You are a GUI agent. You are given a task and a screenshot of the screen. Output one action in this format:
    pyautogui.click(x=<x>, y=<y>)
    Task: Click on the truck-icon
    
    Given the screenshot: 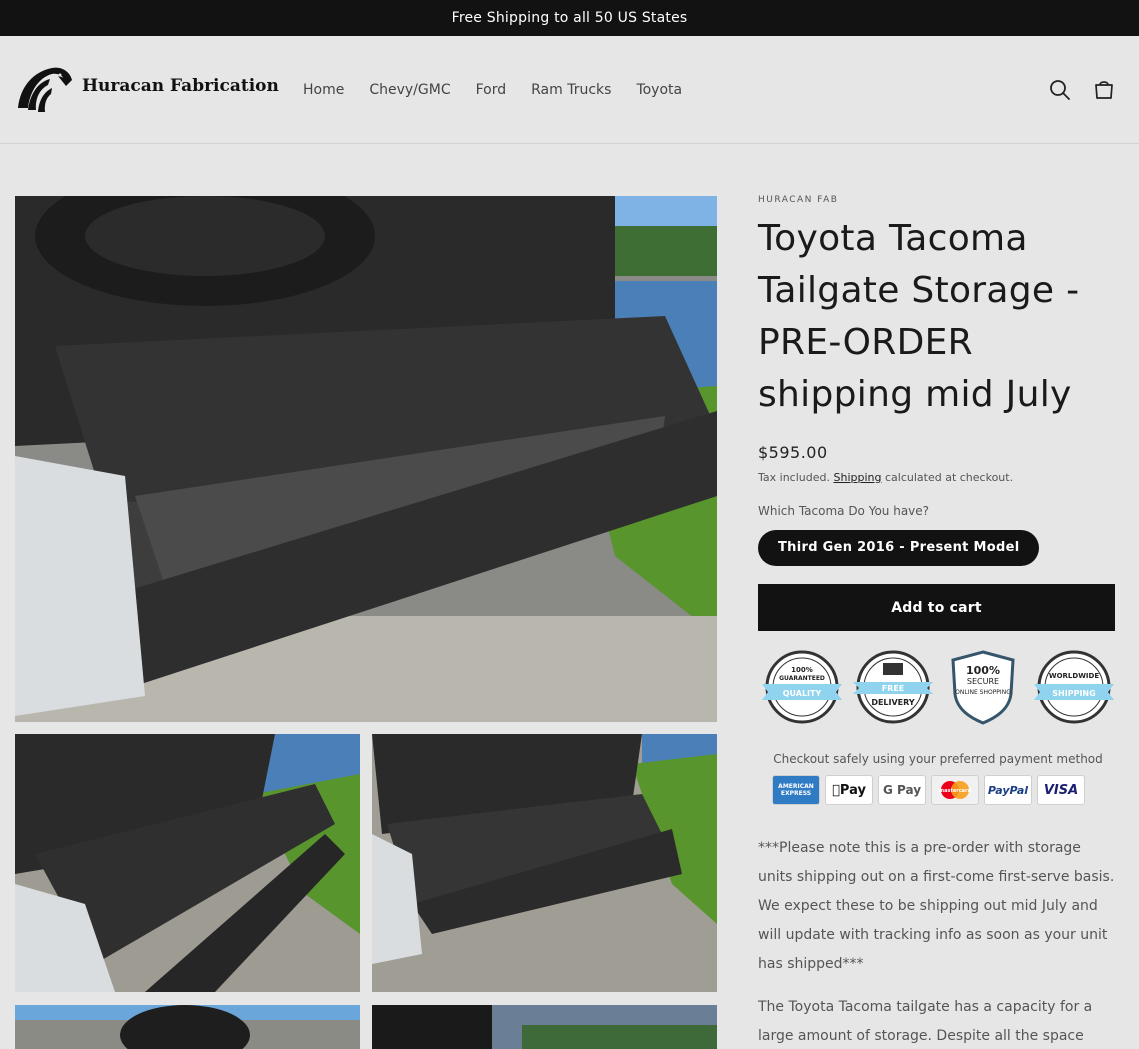 What is the action you would take?
    pyautogui.click(x=892, y=669)
    